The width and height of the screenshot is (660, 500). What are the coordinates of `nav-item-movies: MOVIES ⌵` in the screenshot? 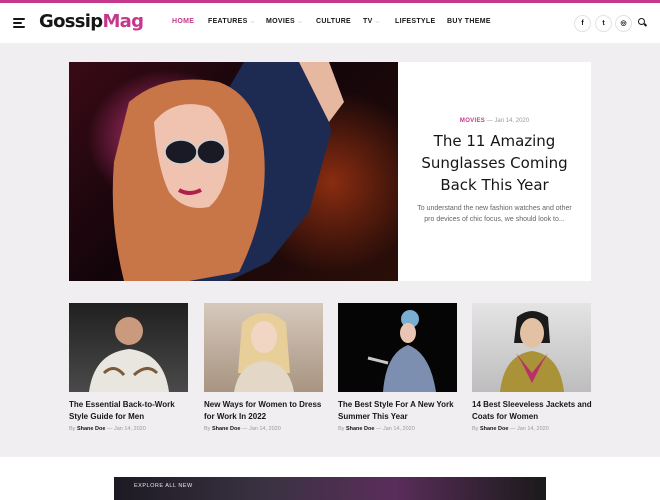 It's located at (284, 21).